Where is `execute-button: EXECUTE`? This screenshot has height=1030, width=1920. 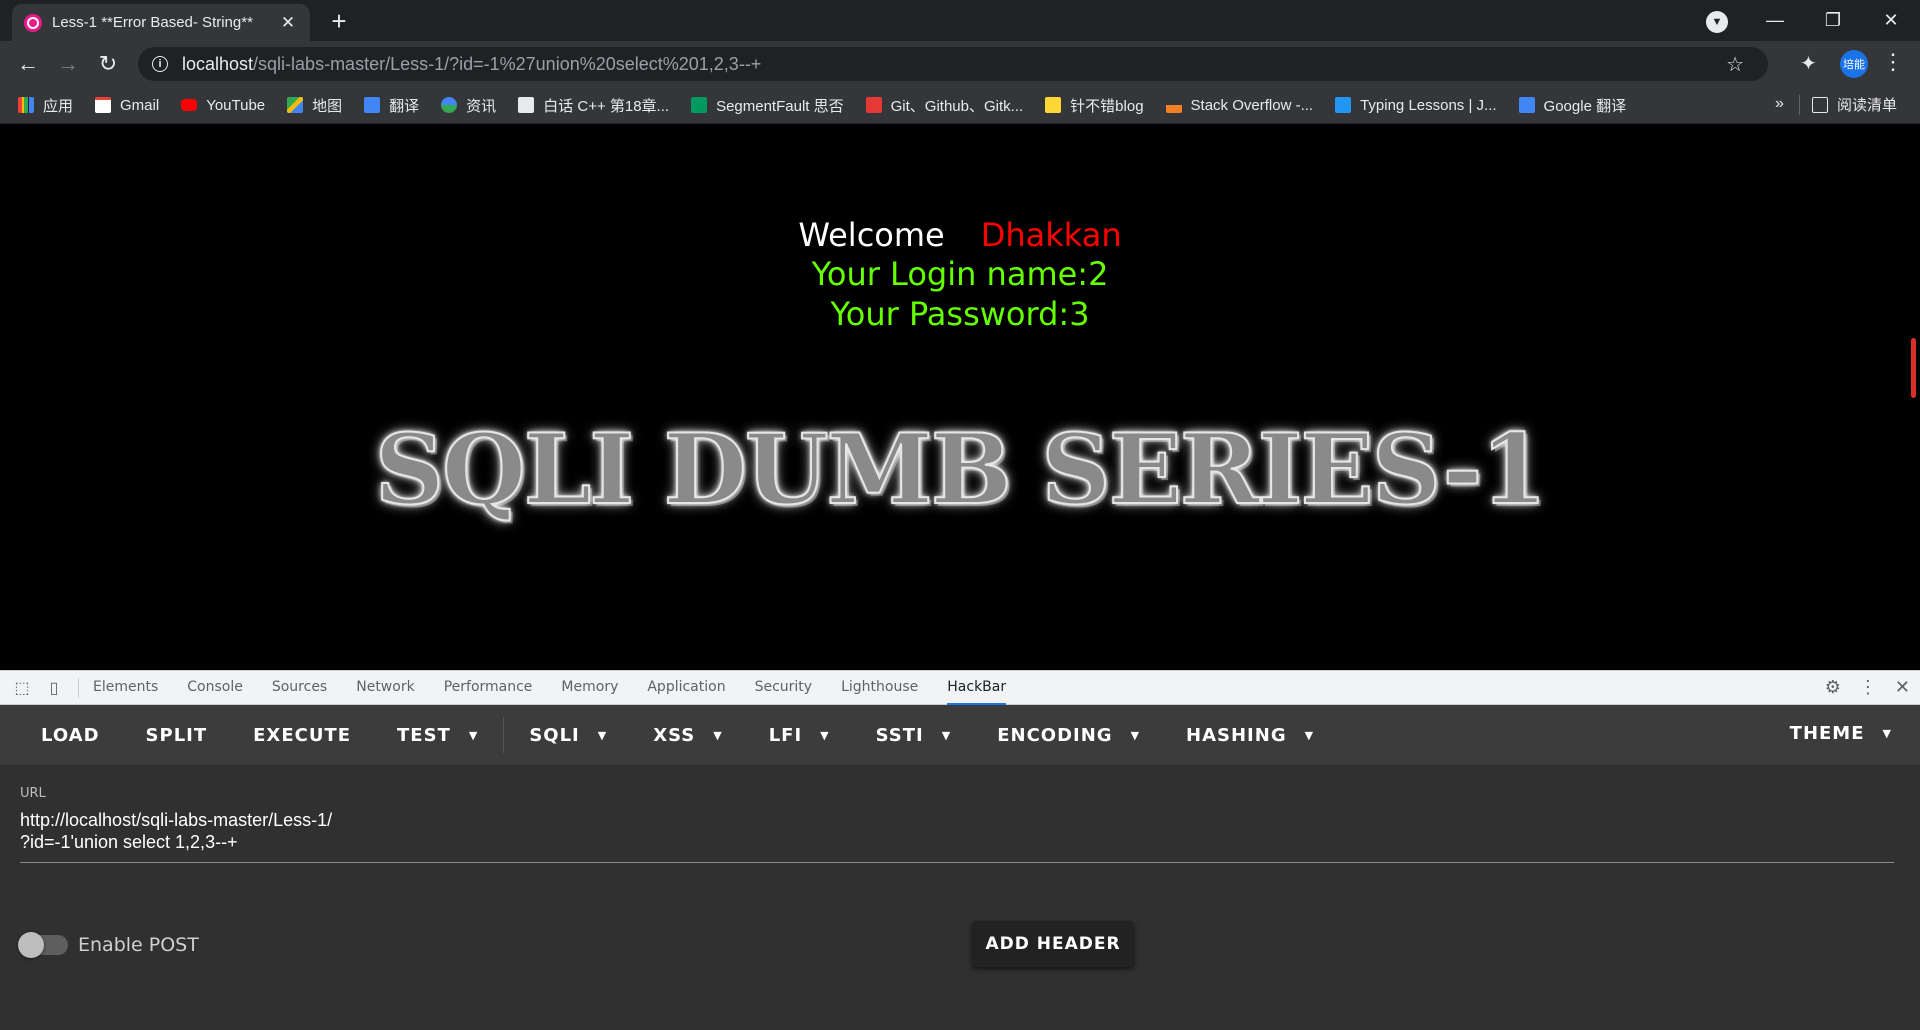 execute-button: EXECUTE is located at coordinates (302, 735).